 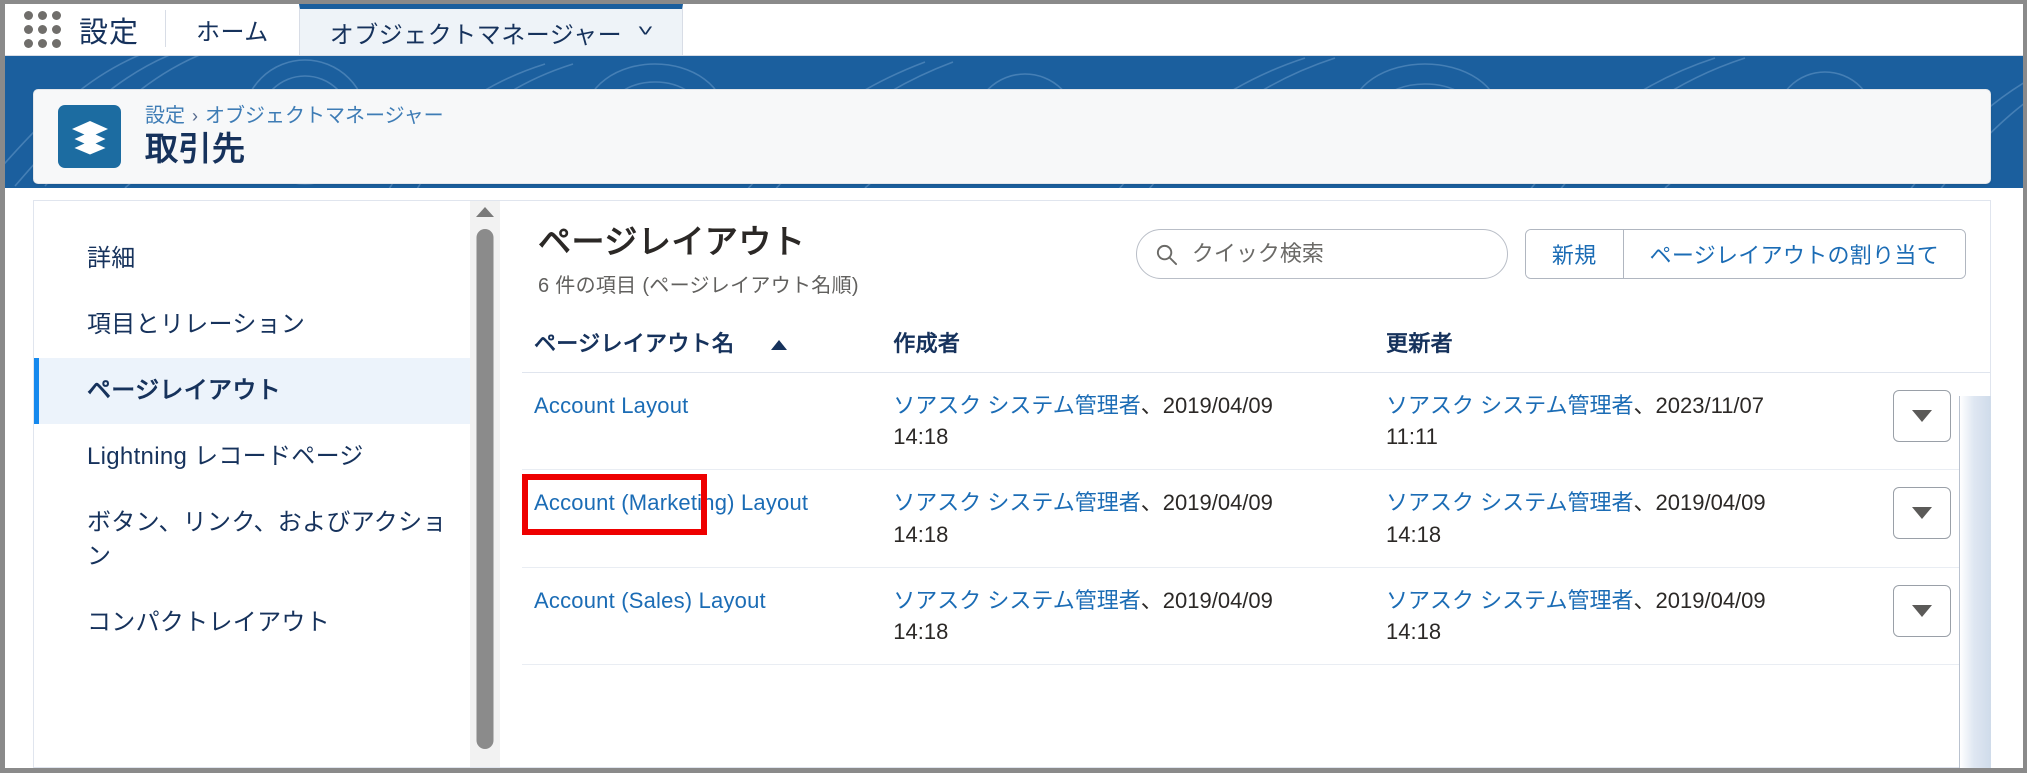 What do you see at coordinates (267, 540) in the screenshot?
I see `sidebar-item-label: ボタン、リンク、およびアクション` at bounding box center [267, 540].